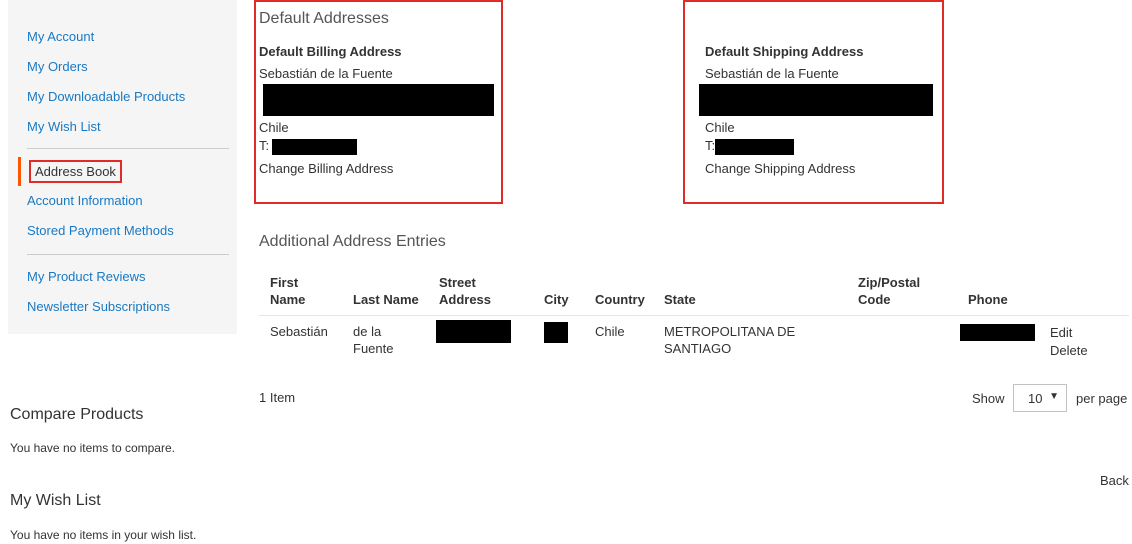 This screenshot has width=1132, height=544. What do you see at coordinates (264, 145) in the screenshot?
I see `billing-phone-prefix: T:` at bounding box center [264, 145].